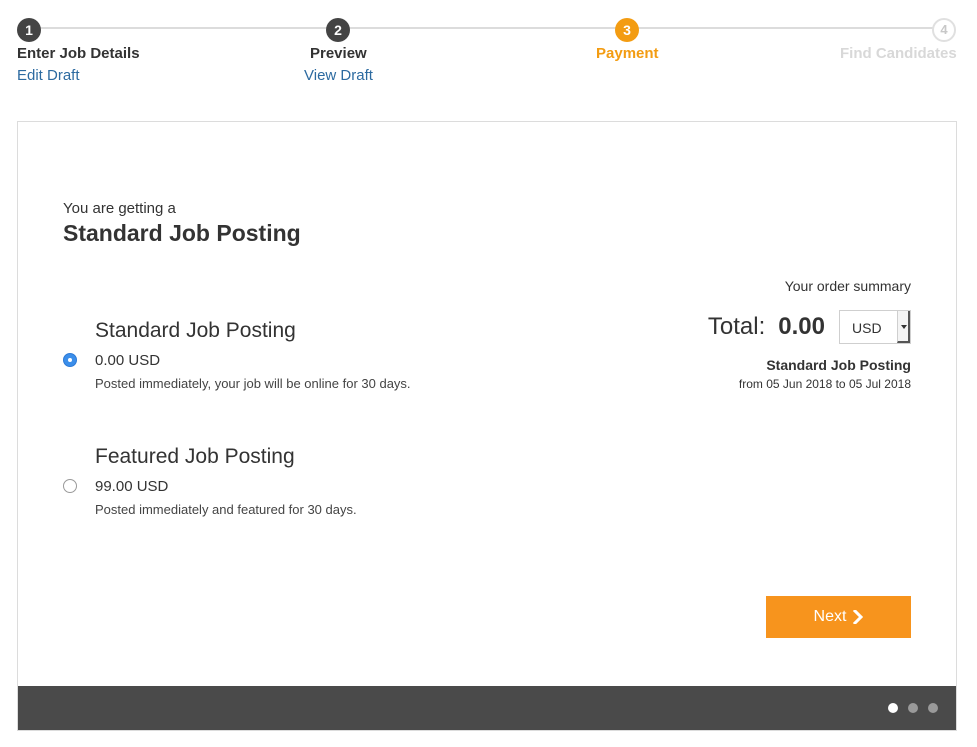 This screenshot has width=977, height=747. What do you see at coordinates (195, 456) in the screenshot?
I see `featured-option-title: Featured Job Posting` at bounding box center [195, 456].